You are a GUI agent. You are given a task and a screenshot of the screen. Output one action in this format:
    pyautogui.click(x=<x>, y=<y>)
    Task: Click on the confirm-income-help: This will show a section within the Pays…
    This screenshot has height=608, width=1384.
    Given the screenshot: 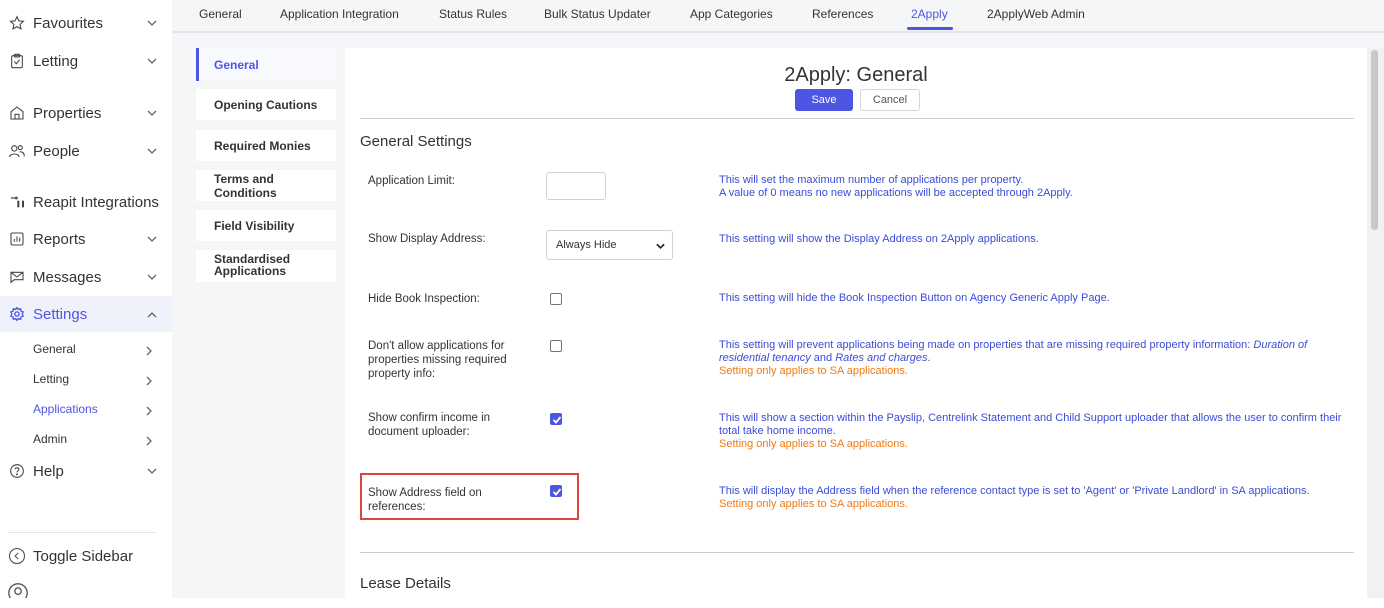 What is the action you would take?
    pyautogui.click(x=1039, y=431)
    